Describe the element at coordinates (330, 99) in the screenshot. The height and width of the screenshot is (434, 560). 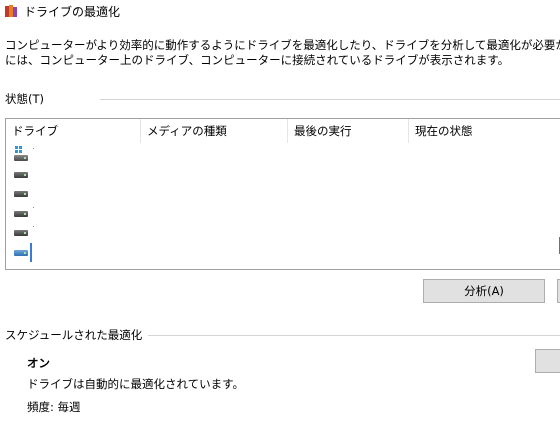
I see `status-divider` at that location.